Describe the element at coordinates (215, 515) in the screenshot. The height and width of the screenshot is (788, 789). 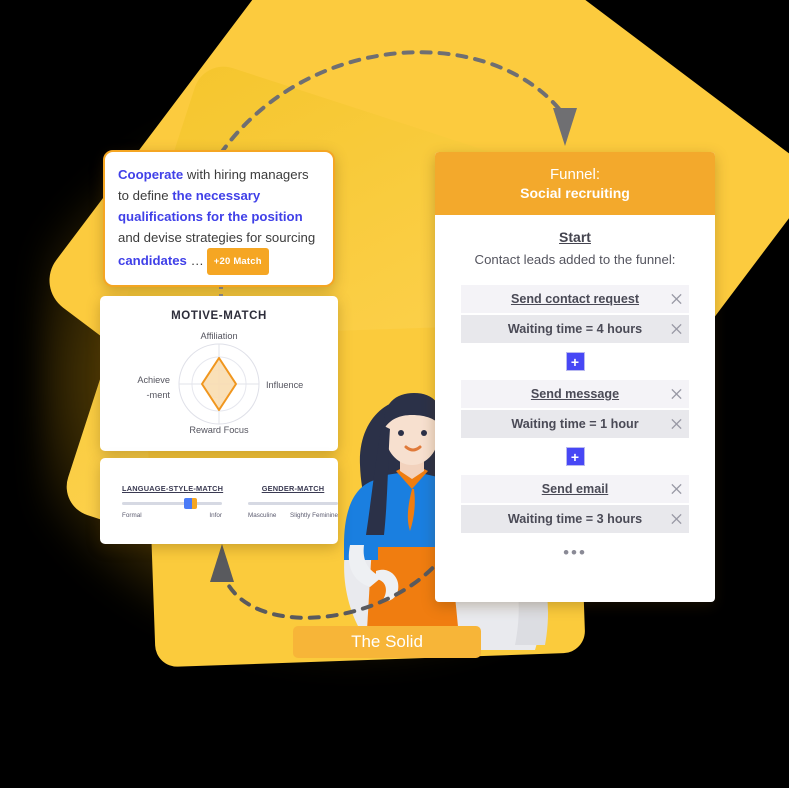
I see `slider-right-label-language: Infor` at that location.